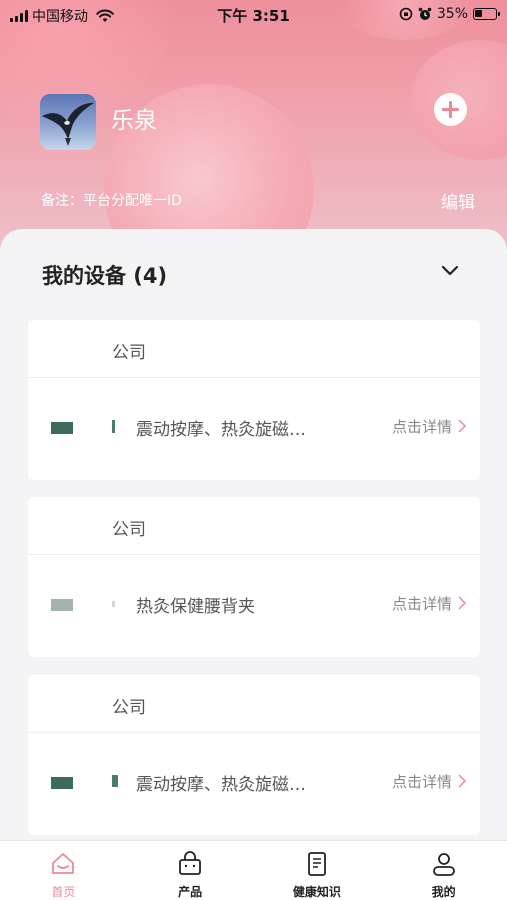  Describe the element at coordinates (190, 892) in the screenshot. I see `tab-label: 产品` at that location.